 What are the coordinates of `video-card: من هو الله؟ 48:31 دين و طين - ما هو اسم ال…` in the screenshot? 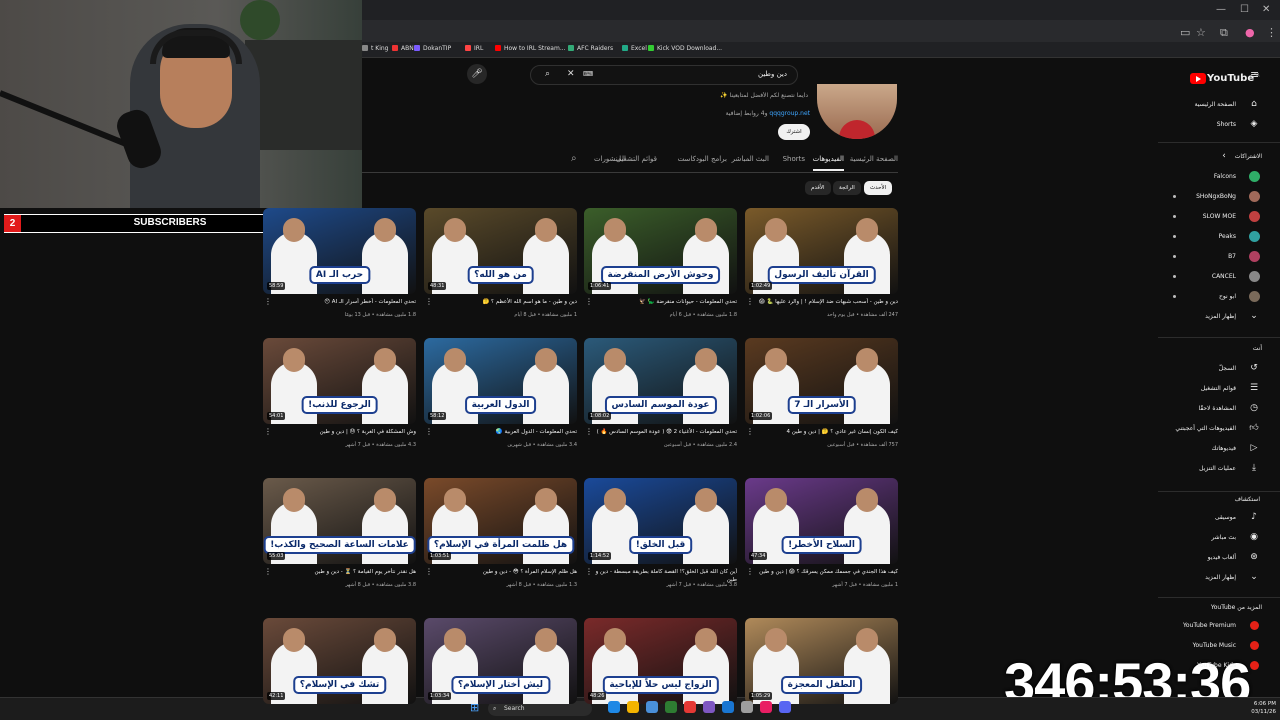 It's located at (500, 267).